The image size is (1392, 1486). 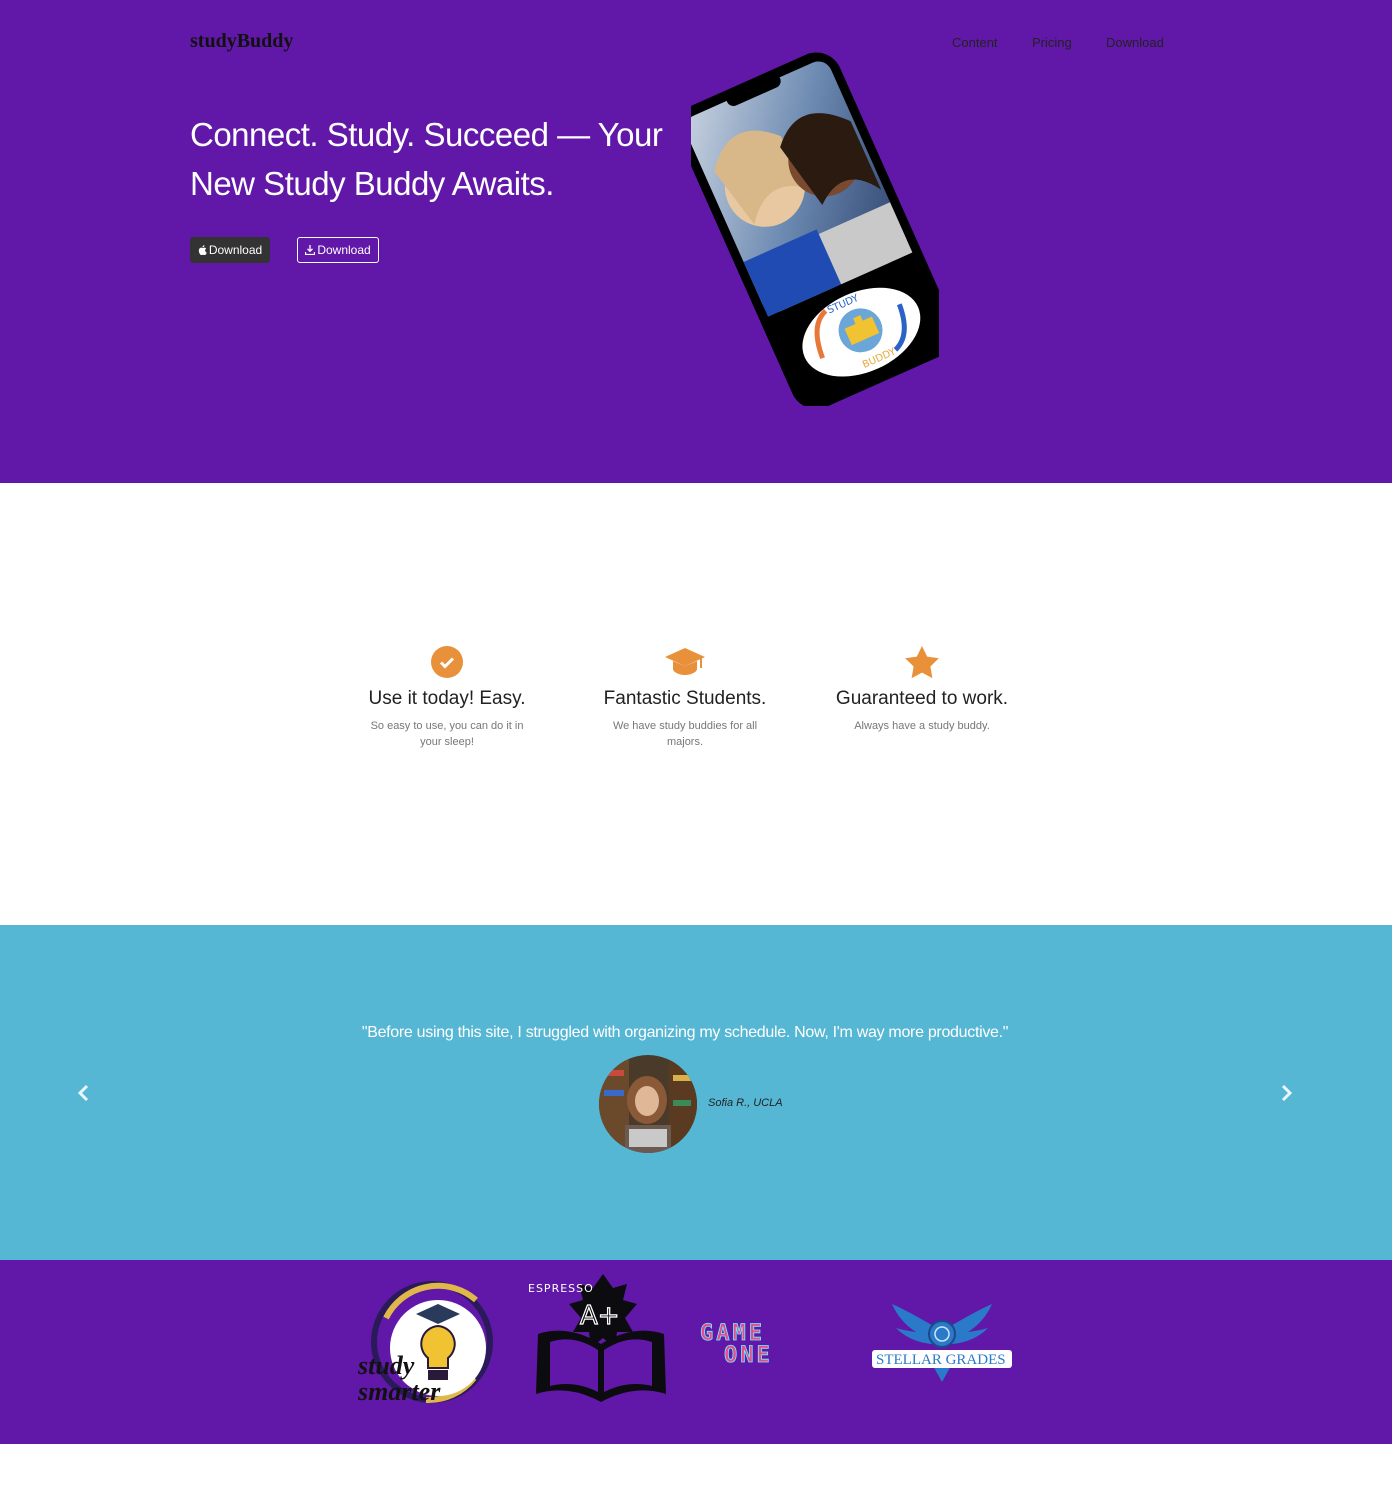 I want to click on feature-desc: We have study buddies for all majors., so click(x=685, y=734).